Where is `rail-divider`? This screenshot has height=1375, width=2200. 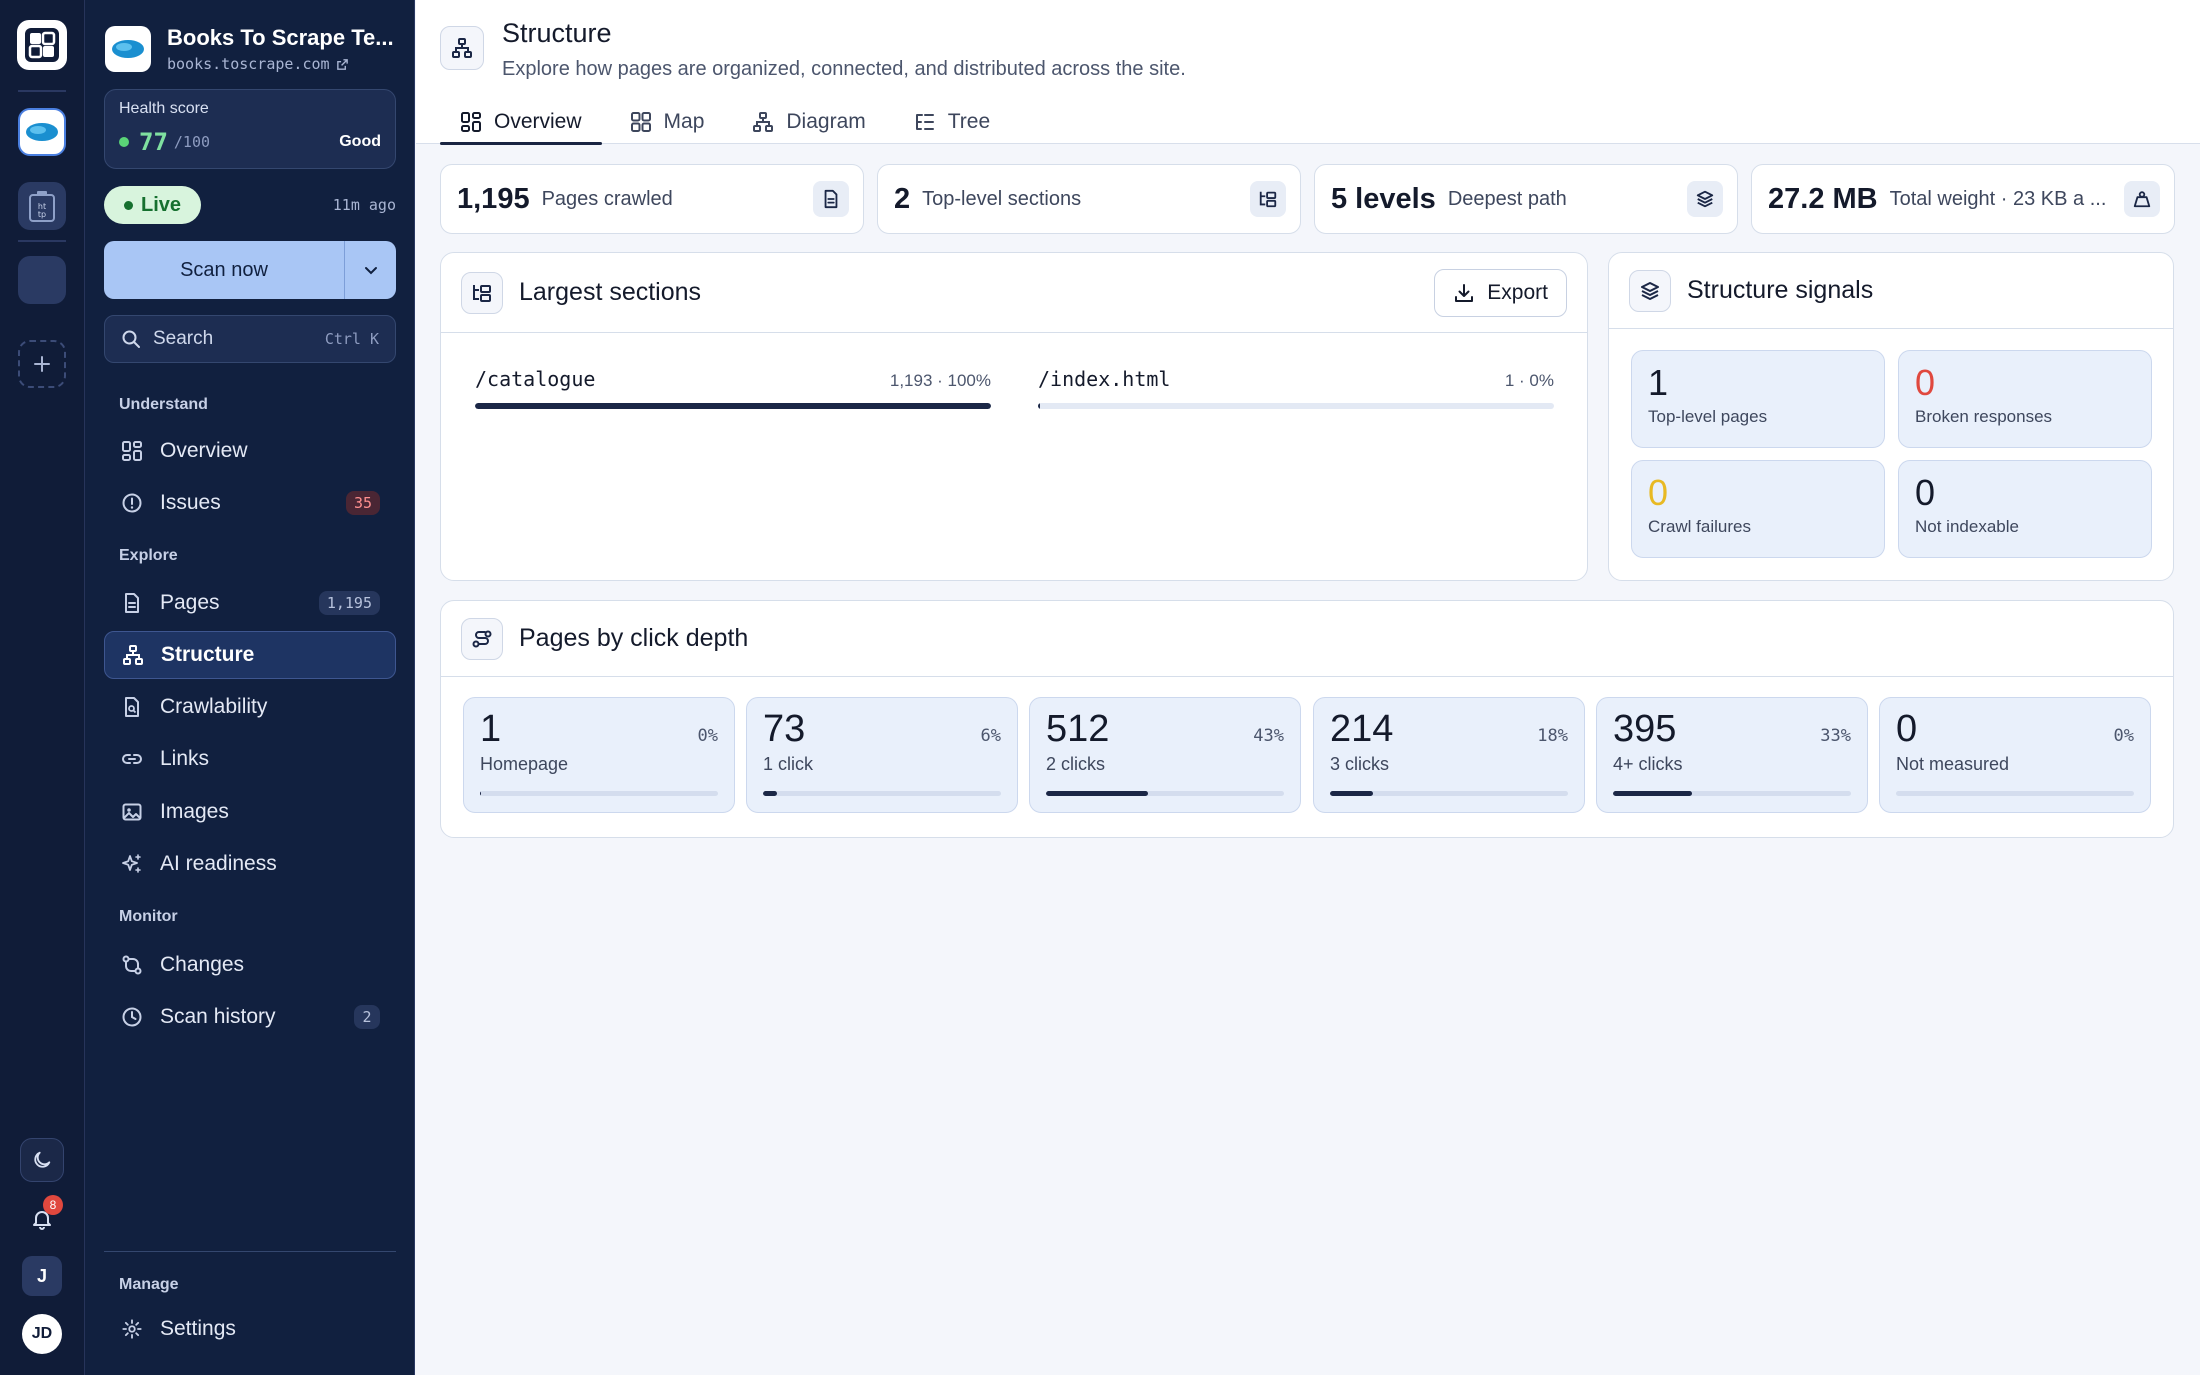
rail-divider is located at coordinates (42, 241).